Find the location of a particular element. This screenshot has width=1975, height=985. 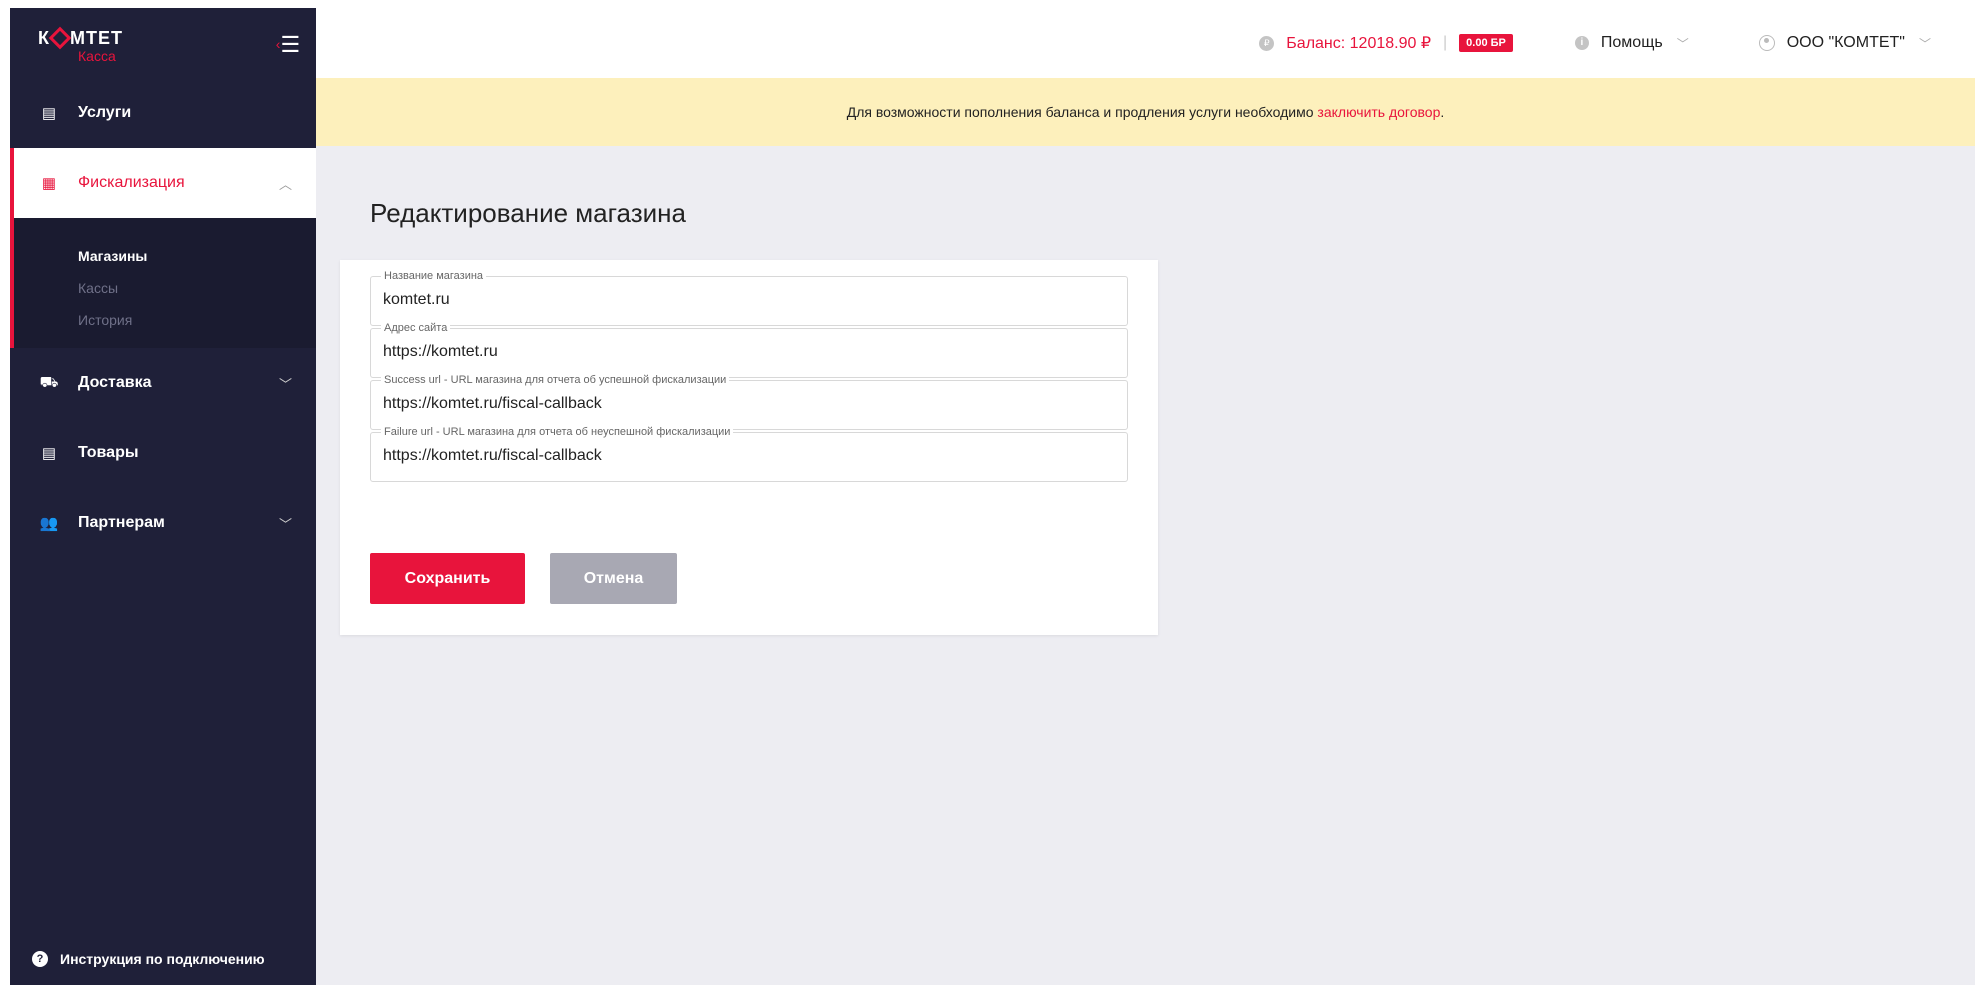

account-menu: ООО "КОМТЕТ" ﹀ is located at coordinates (1844, 43).